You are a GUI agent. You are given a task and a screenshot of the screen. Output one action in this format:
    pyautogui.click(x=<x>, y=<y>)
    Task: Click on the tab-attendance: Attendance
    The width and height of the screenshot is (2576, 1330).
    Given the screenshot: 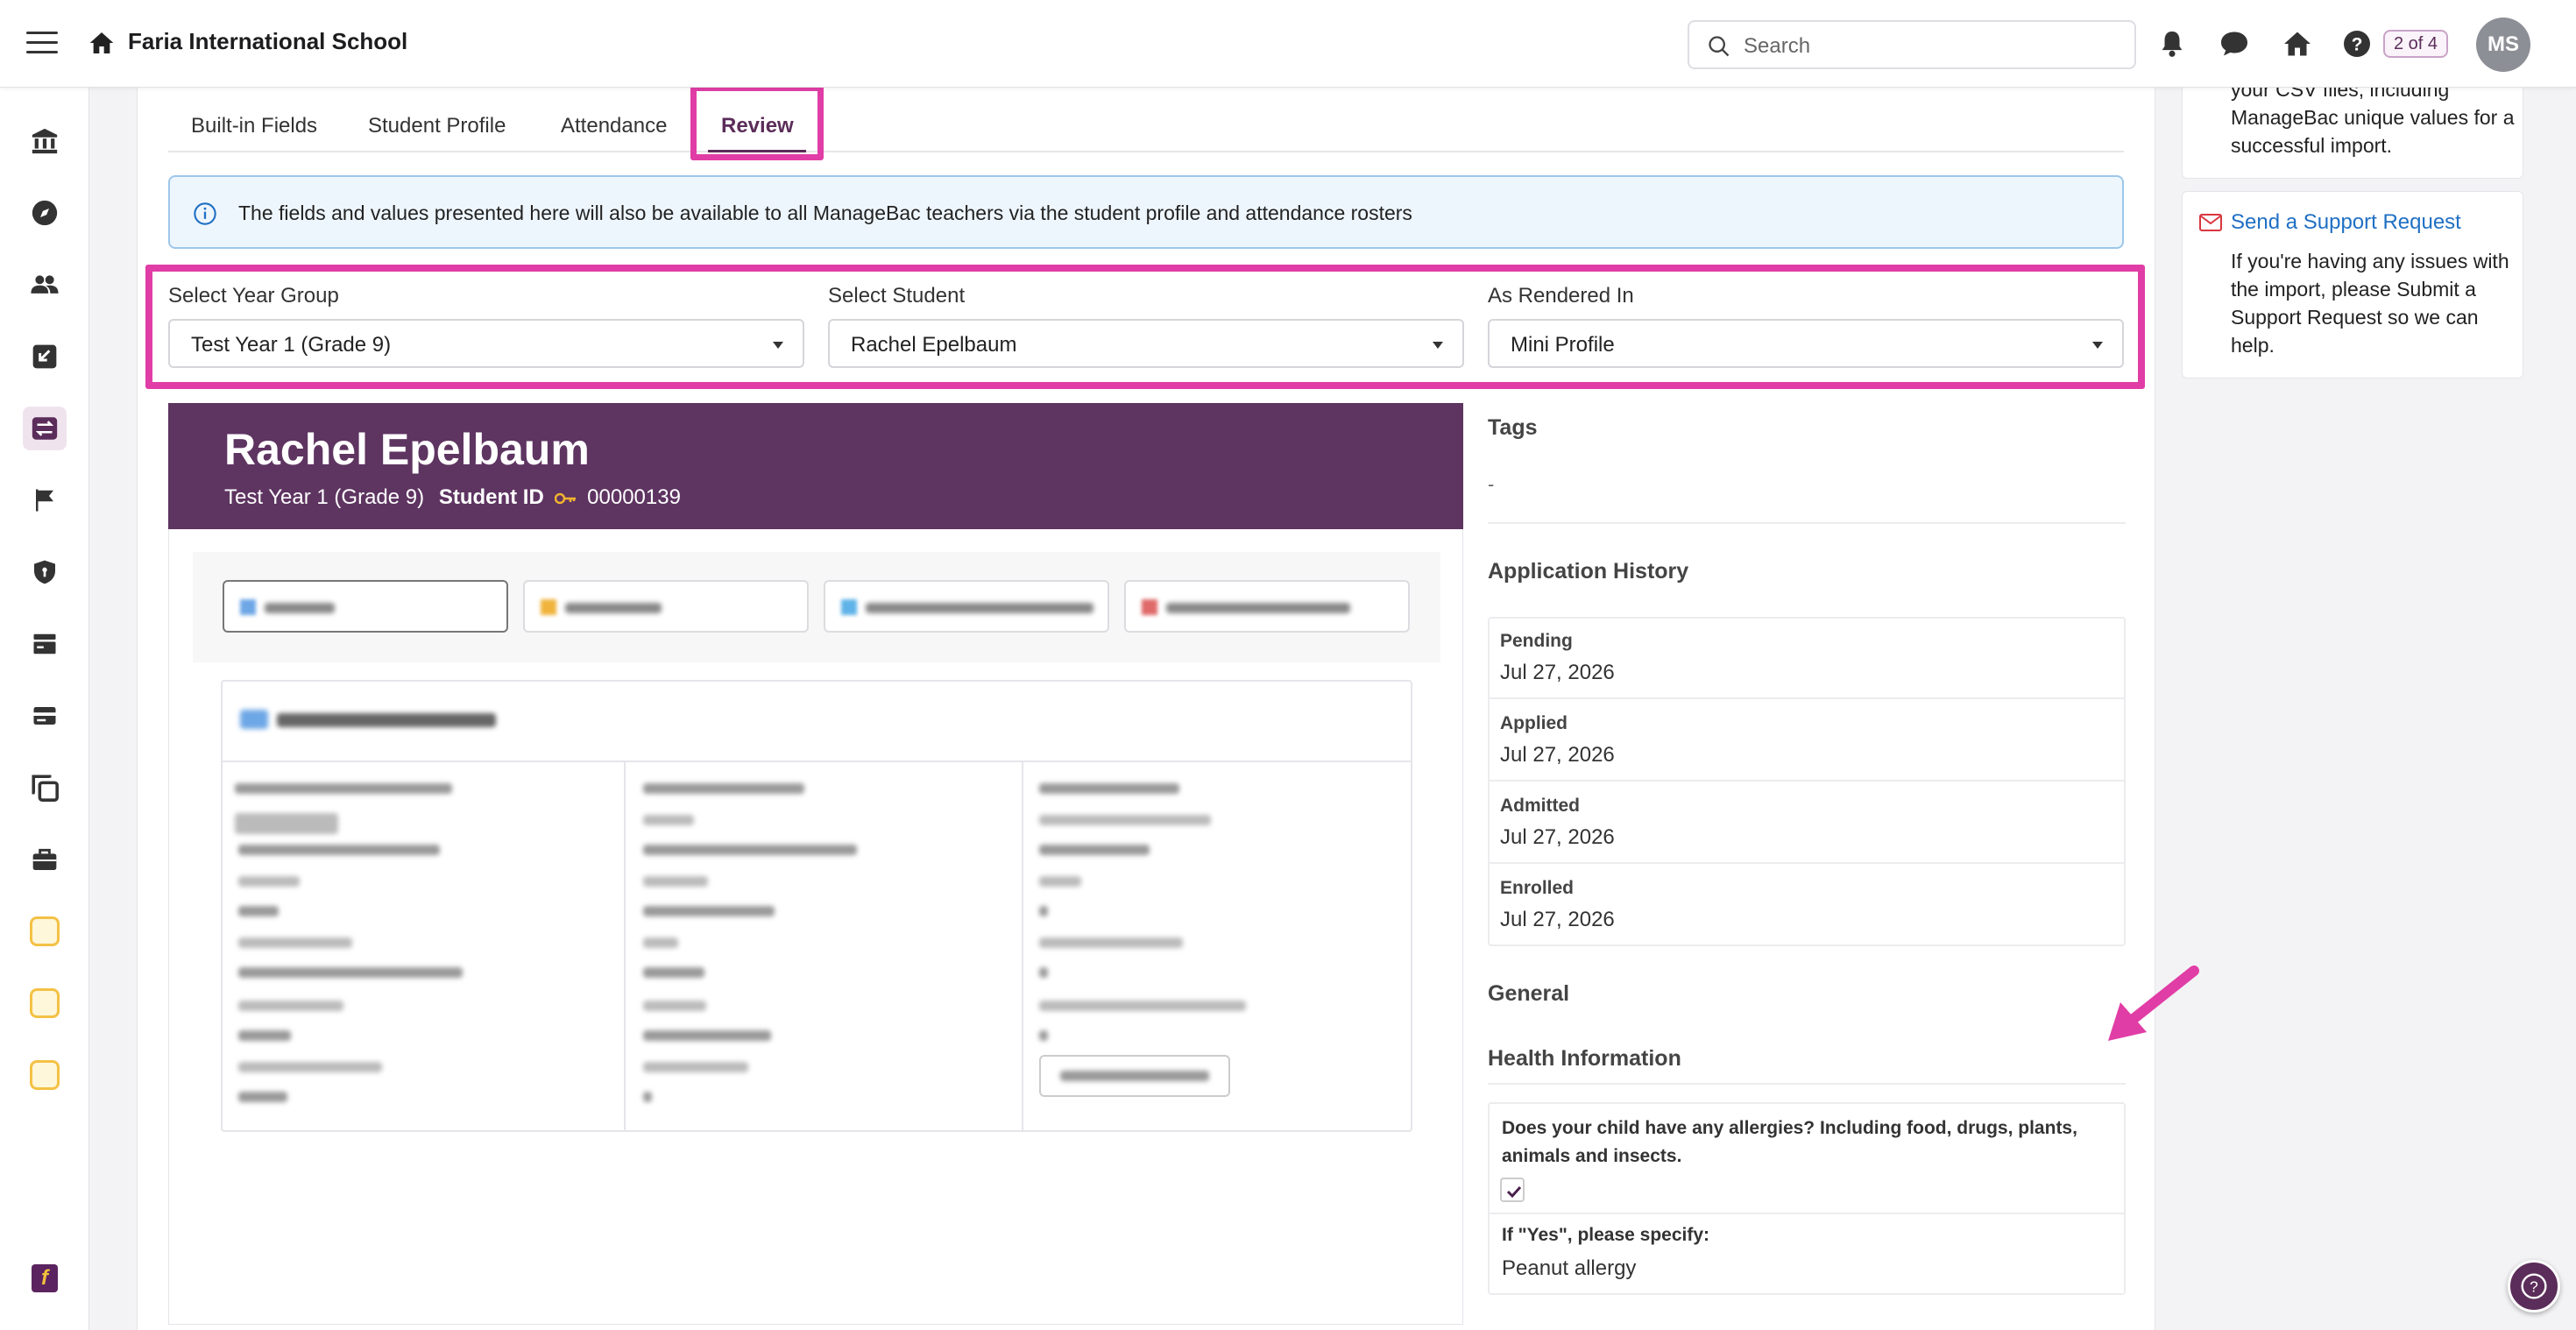 What is the action you would take?
    pyautogui.click(x=614, y=126)
    